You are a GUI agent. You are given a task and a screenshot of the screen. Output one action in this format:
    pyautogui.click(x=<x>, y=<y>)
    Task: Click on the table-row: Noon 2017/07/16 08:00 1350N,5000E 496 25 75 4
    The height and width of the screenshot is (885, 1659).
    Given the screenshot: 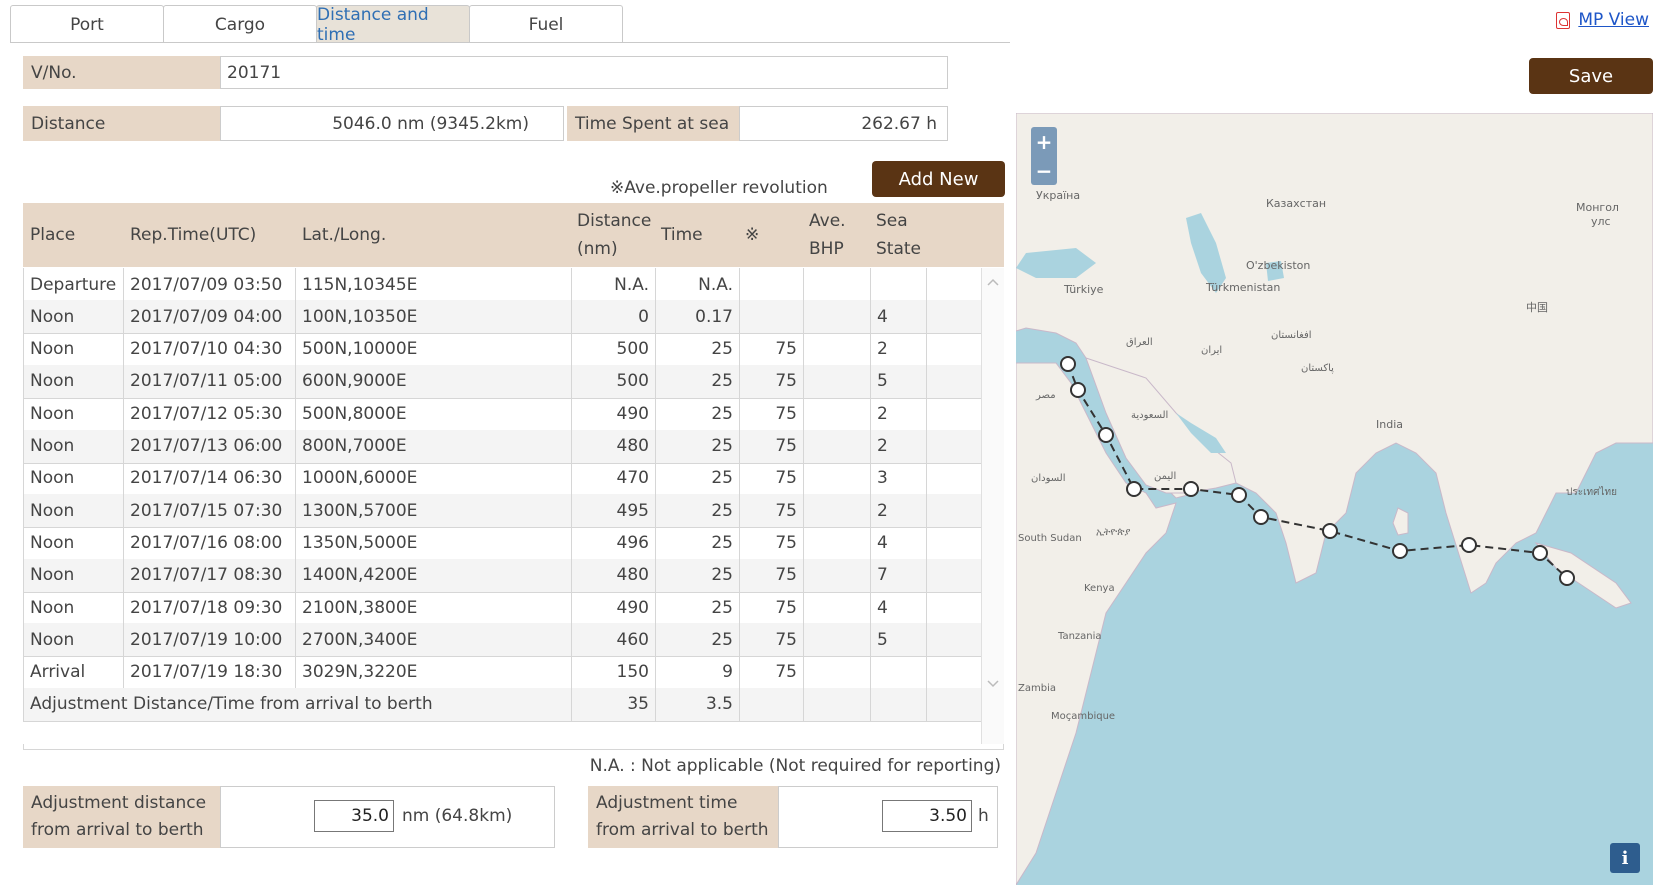 What is the action you would take?
    pyautogui.click(x=502, y=543)
    